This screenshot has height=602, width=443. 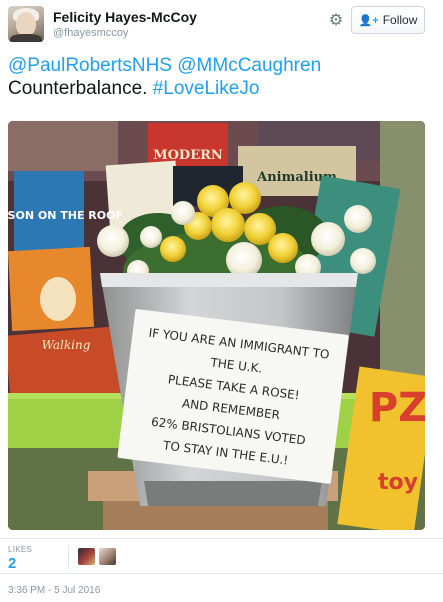 What do you see at coordinates (125, 17) in the screenshot?
I see `display-name: Felicity Hayes-McCoy` at bounding box center [125, 17].